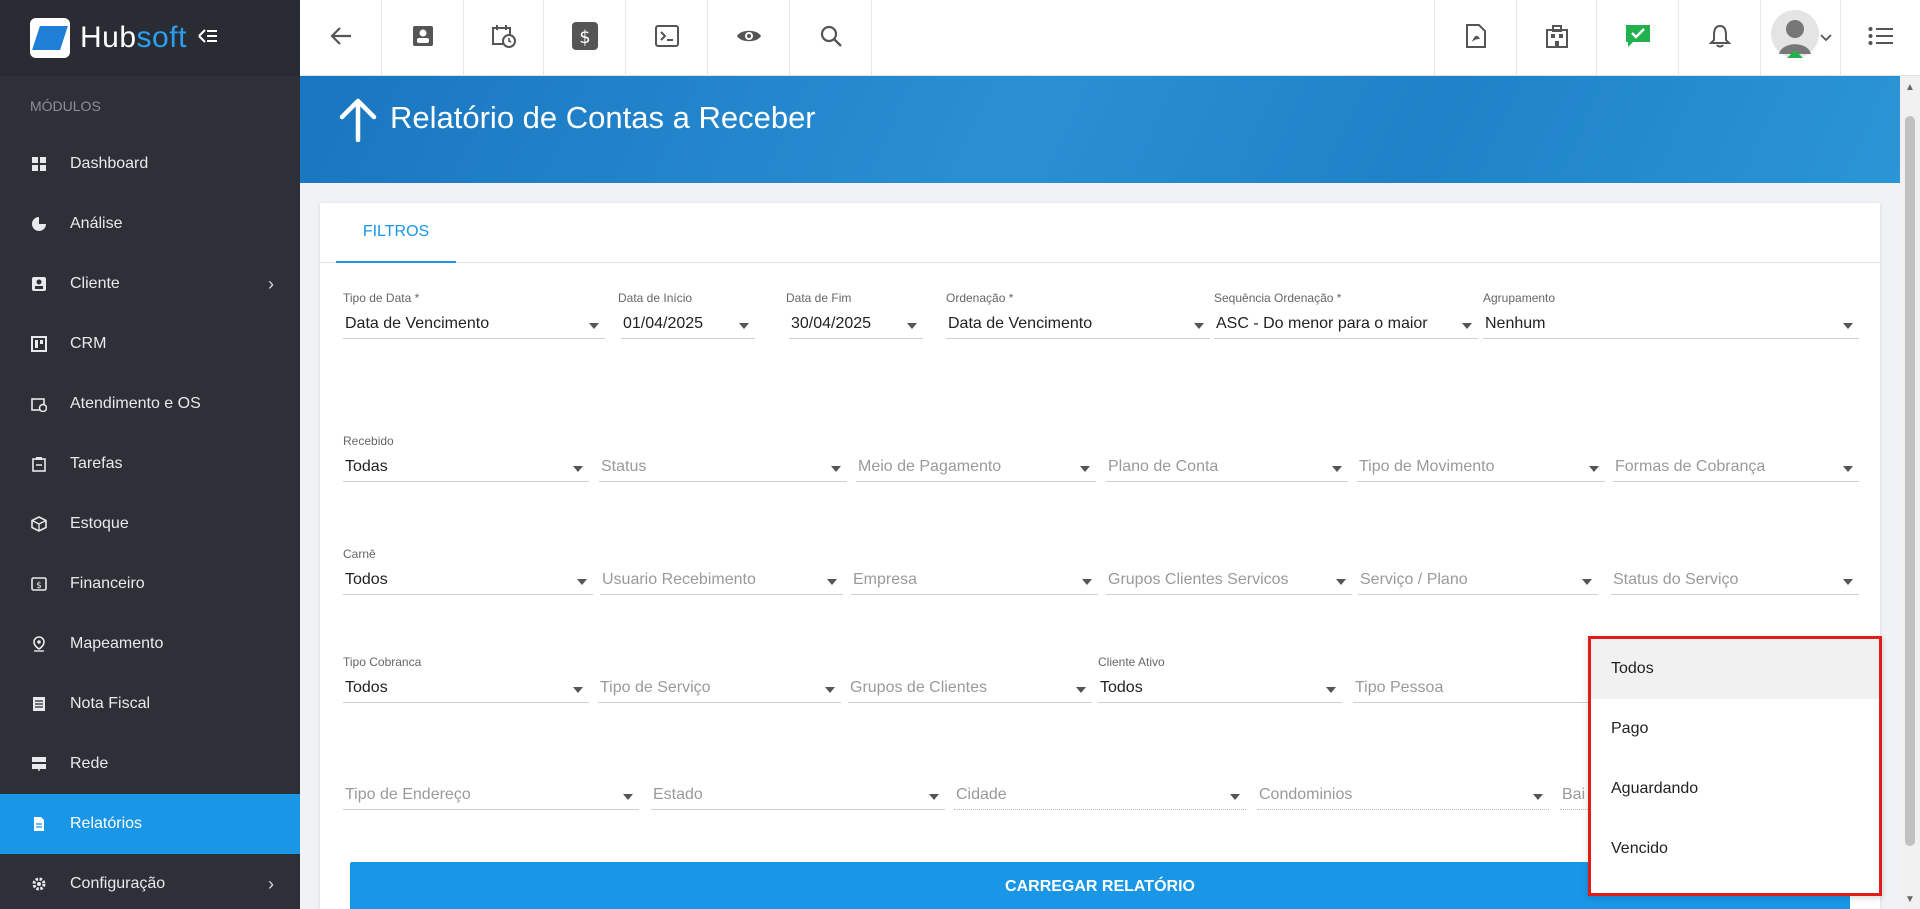 The image size is (1920, 909). Describe the element at coordinates (1719, 38) in the screenshot. I see `notifications-button` at that location.